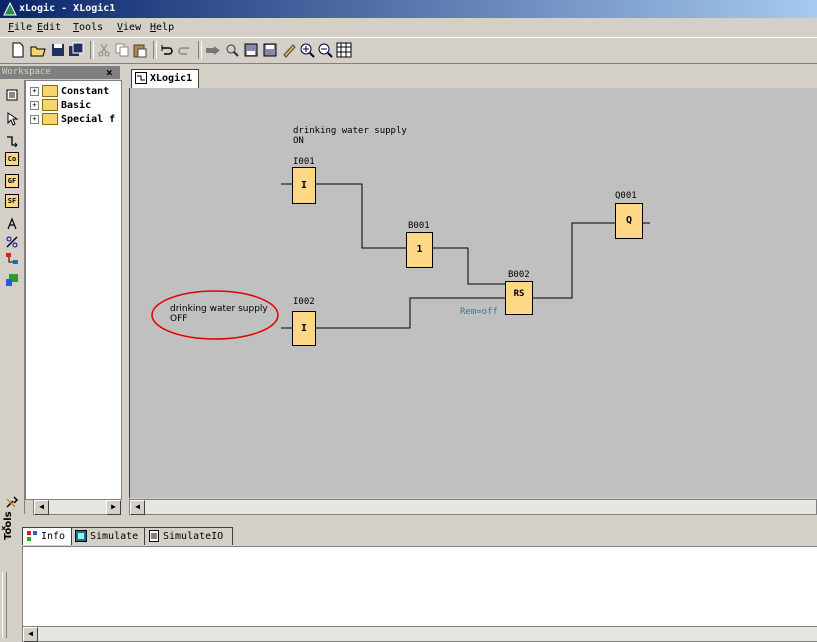  What do you see at coordinates (519, 298) in the screenshot?
I see `block-b002: RS` at bounding box center [519, 298].